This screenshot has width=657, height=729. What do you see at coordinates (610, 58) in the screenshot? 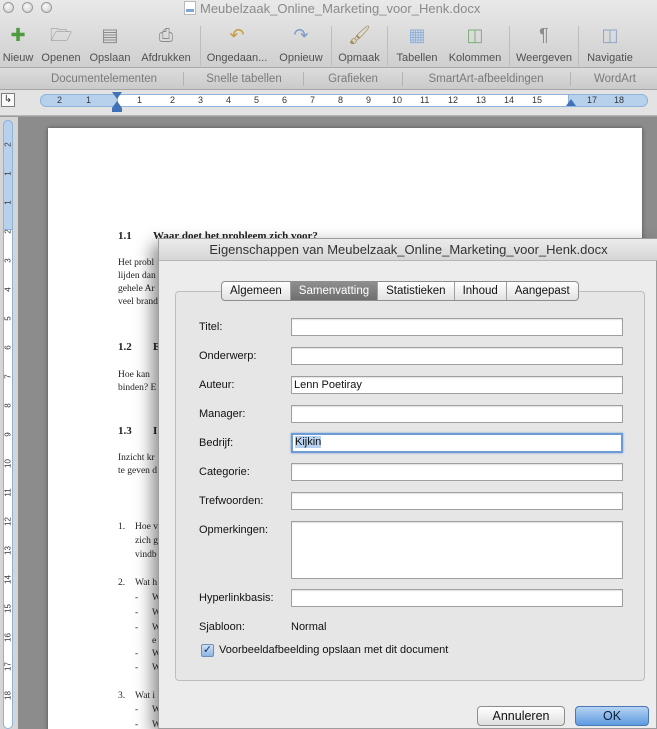
I see `navigation-label: Navigatie` at bounding box center [610, 58].